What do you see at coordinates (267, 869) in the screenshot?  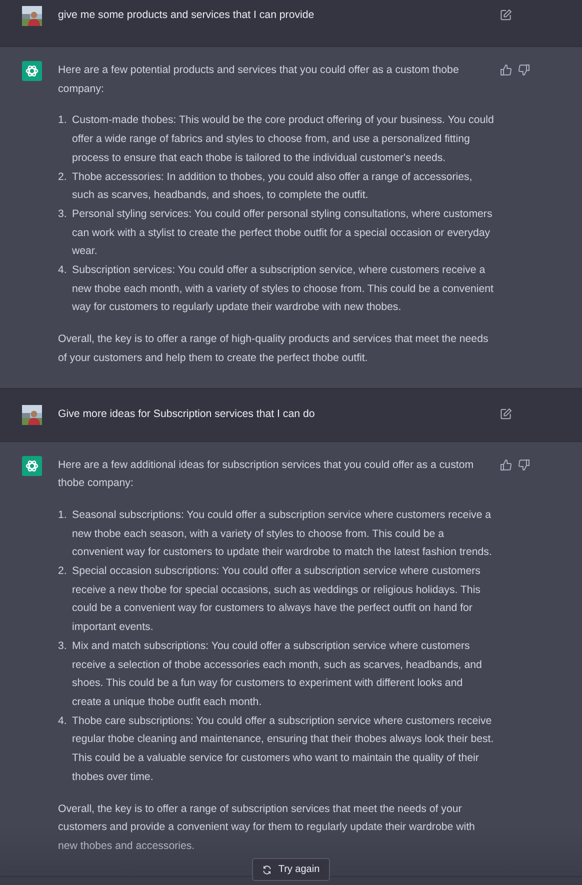 I see `refresh-icon` at bounding box center [267, 869].